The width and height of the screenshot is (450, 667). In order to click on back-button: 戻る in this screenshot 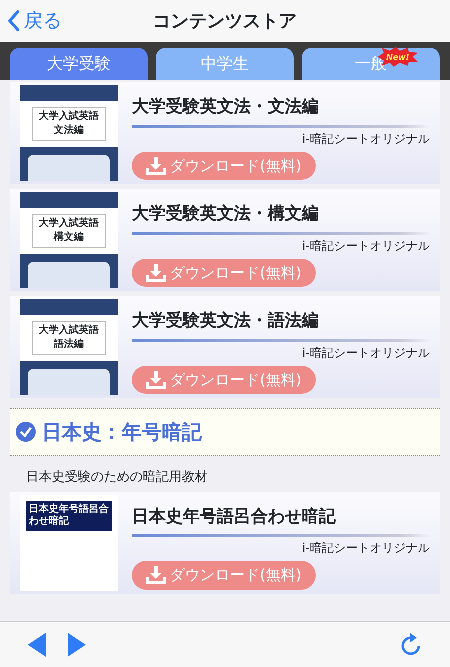, I will do `click(35, 21)`.